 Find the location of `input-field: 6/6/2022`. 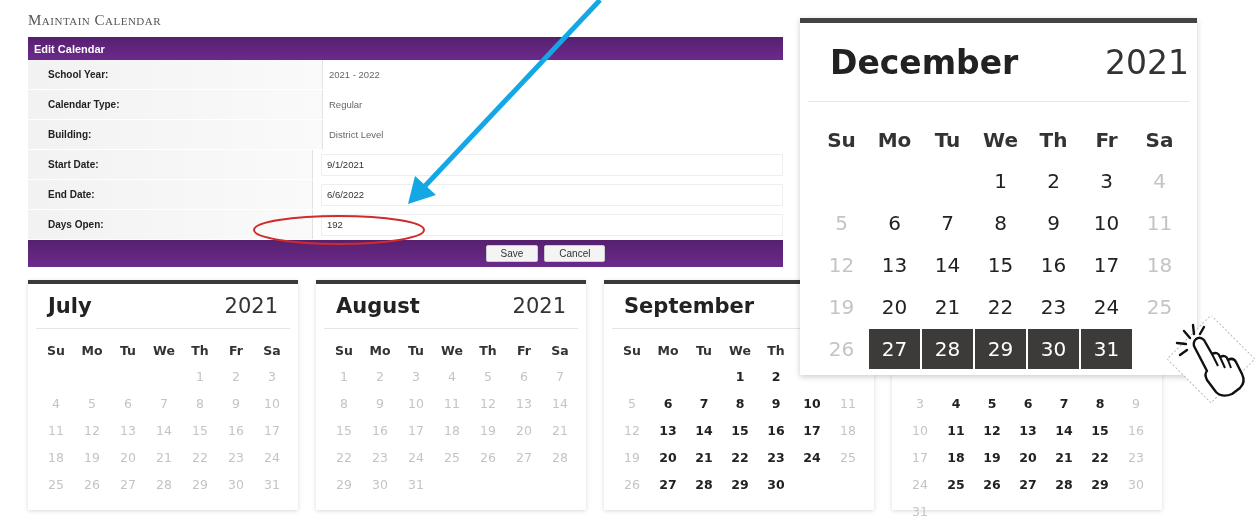

input-field: 6/6/2022 is located at coordinates (552, 194).